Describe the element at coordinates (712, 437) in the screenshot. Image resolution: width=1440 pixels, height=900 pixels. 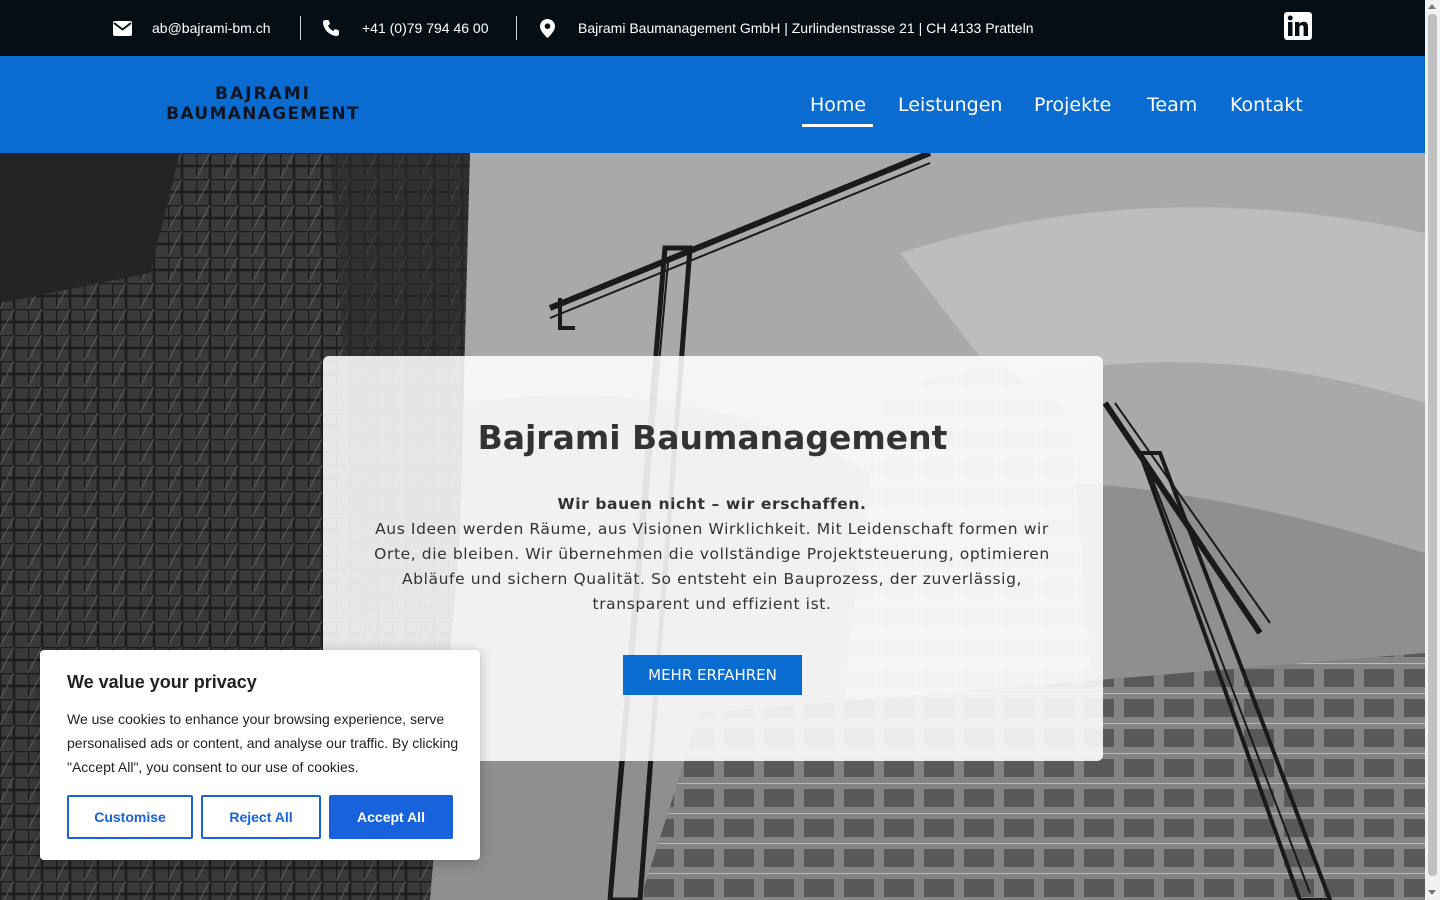
I see `hero-title: Bajrami Baumanagement` at that location.